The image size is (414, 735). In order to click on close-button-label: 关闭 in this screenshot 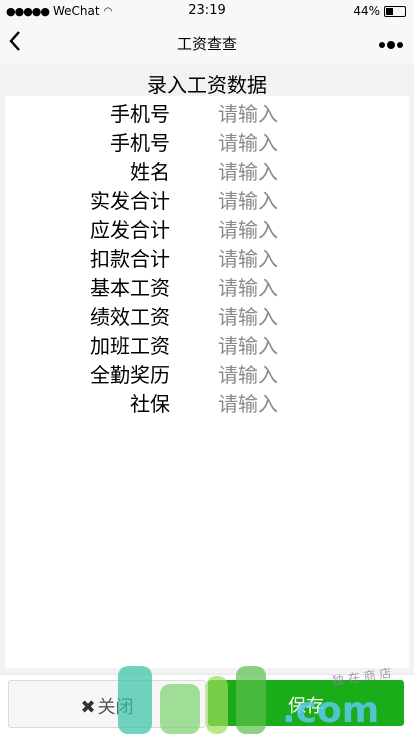, I will do `click(115, 707)`.